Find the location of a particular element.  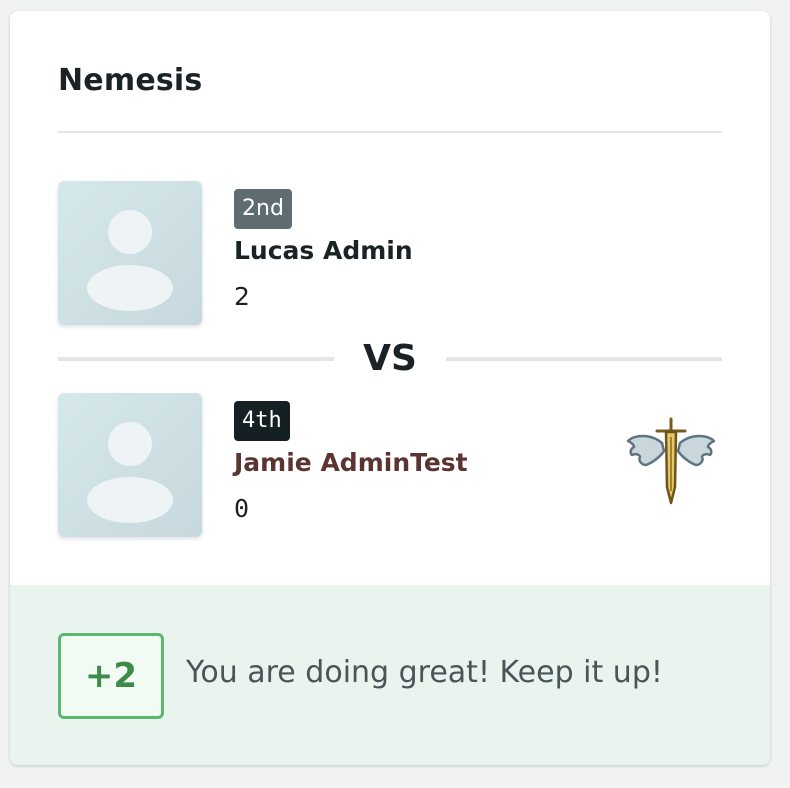

nemesis-name: Jamie AdminTest is located at coordinates (351, 462).